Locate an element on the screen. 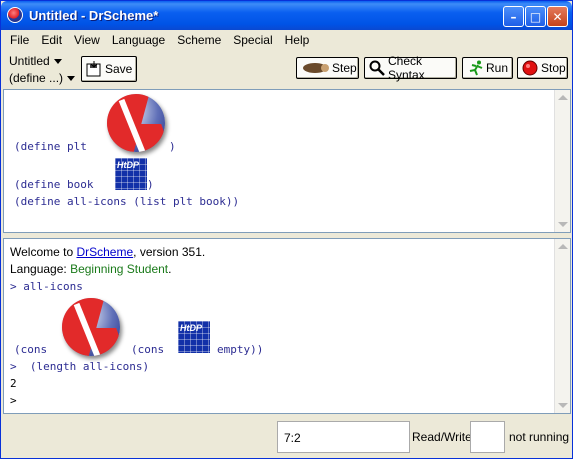 The height and width of the screenshot is (459, 573). menu-language: Language is located at coordinates (138, 40).